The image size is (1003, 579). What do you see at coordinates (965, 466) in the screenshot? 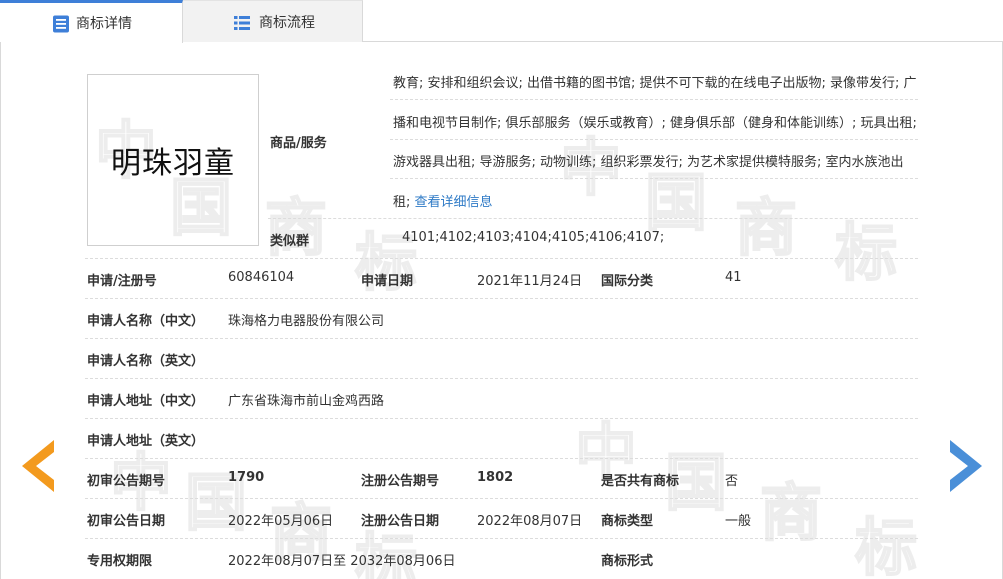
I see `next-arrow-icon` at bounding box center [965, 466].